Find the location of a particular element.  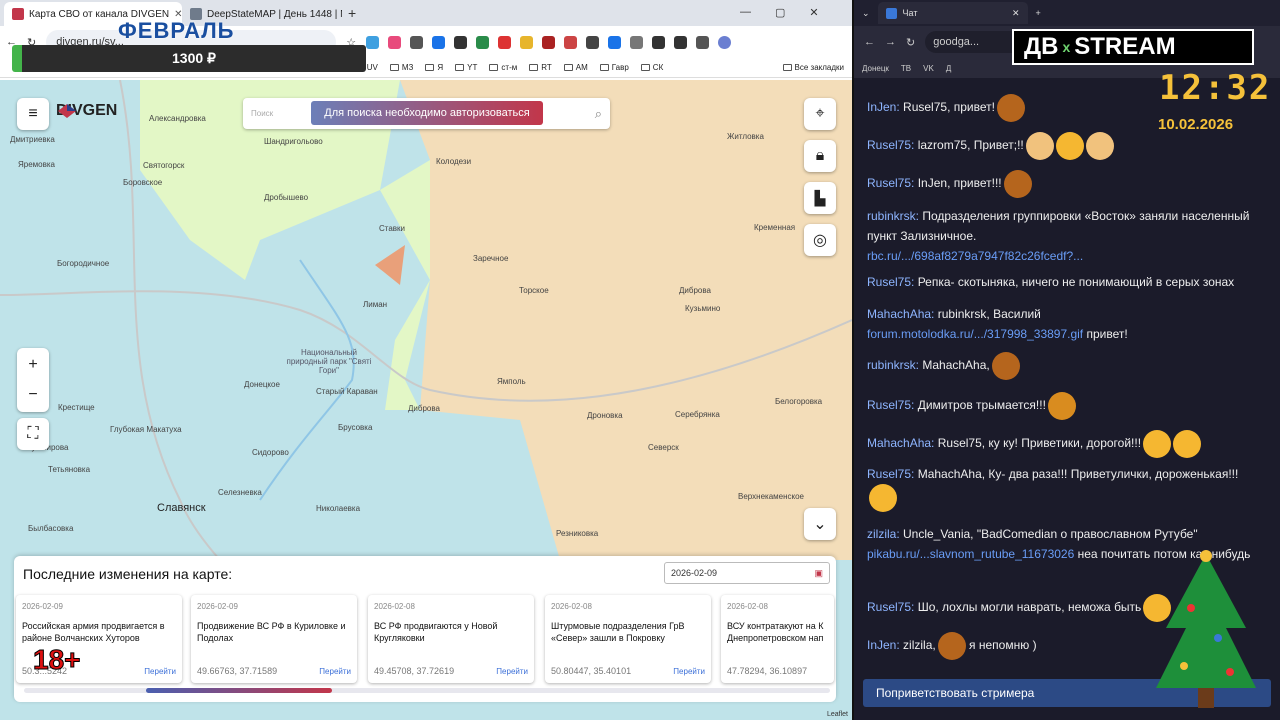

bookmark: Гавр is located at coordinates (614, 67).